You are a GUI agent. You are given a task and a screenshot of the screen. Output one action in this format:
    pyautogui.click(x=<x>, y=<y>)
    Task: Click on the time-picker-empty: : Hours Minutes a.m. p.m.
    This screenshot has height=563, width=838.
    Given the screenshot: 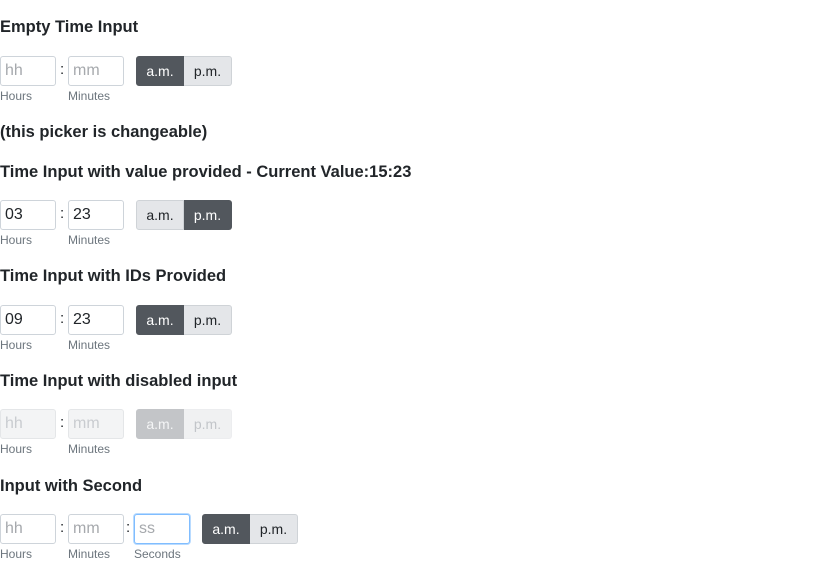 What is the action you would take?
    pyautogui.click(x=120, y=79)
    